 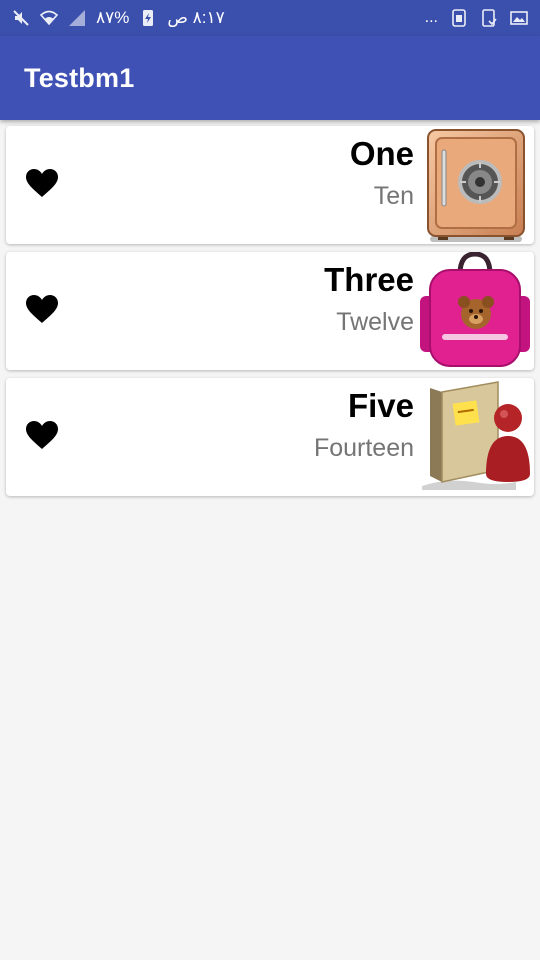 What do you see at coordinates (77, 18) in the screenshot?
I see `signal-icon` at bounding box center [77, 18].